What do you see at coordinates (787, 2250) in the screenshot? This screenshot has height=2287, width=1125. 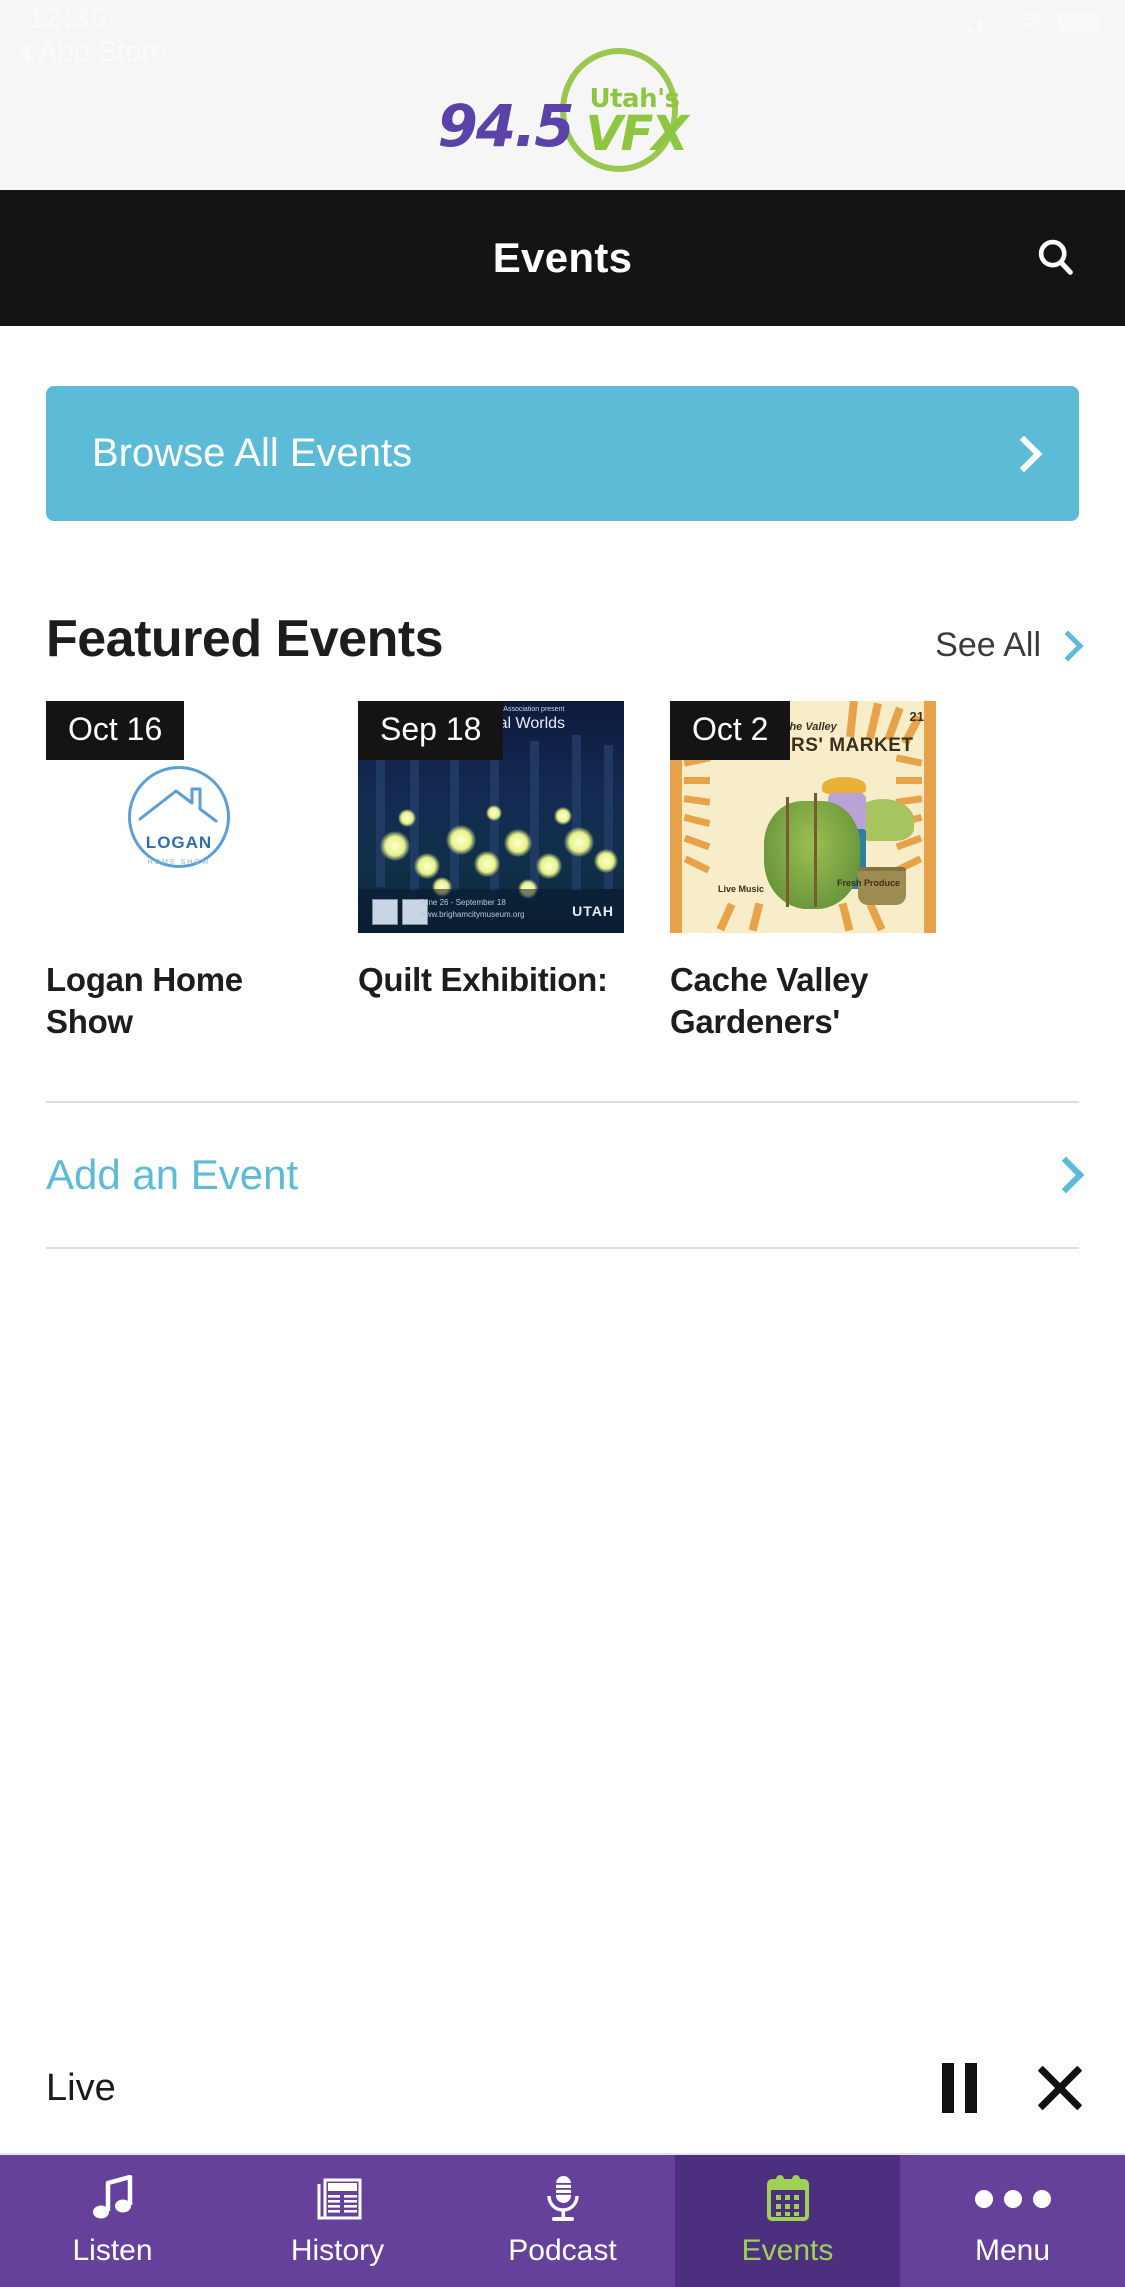 I see `tab-label: Events` at bounding box center [787, 2250].